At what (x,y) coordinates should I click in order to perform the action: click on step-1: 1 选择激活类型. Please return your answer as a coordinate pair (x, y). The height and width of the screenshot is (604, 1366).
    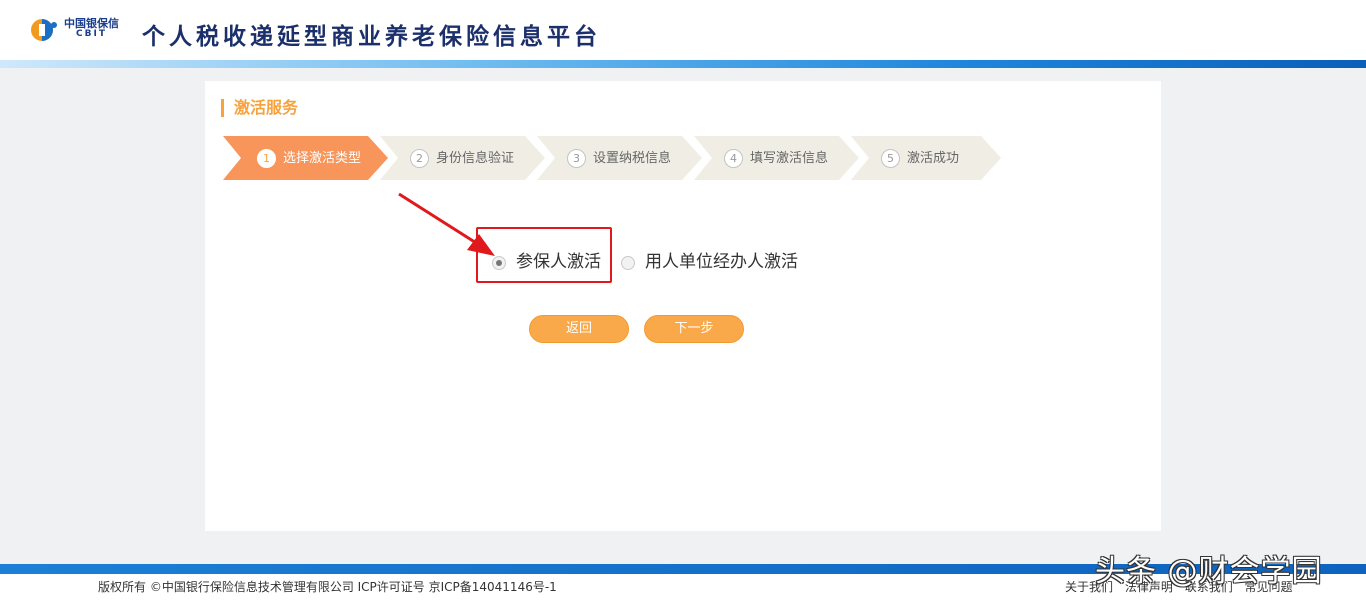
    Looking at the image, I should click on (305, 158).